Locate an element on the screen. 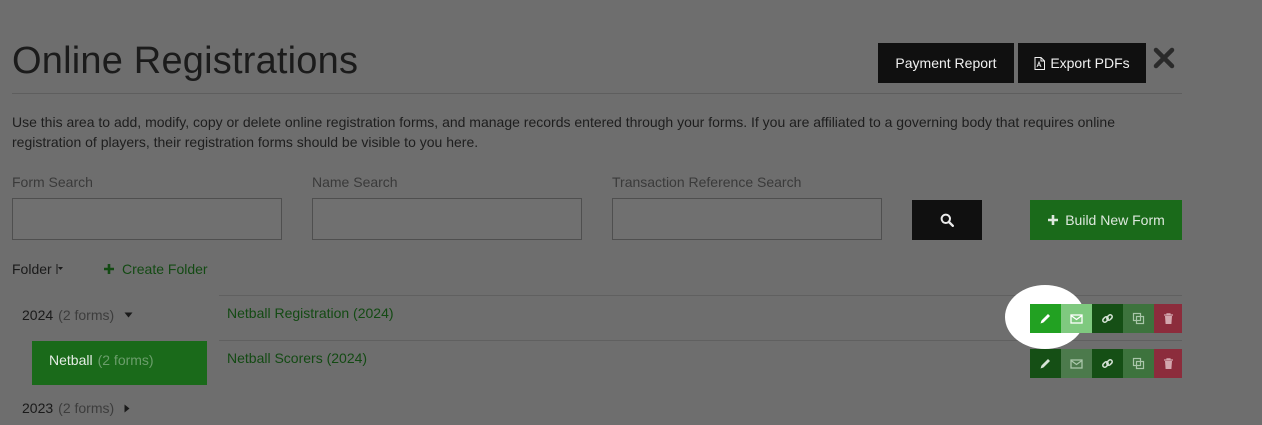  transaction-search-input is located at coordinates (747, 219).